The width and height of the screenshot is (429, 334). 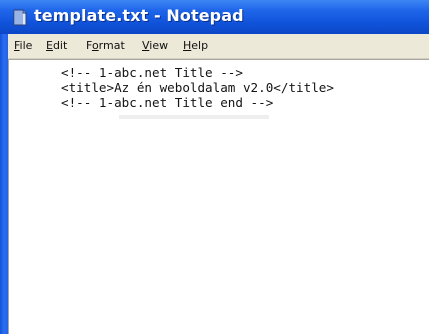 I want to click on menu-format: Format, so click(x=105, y=45).